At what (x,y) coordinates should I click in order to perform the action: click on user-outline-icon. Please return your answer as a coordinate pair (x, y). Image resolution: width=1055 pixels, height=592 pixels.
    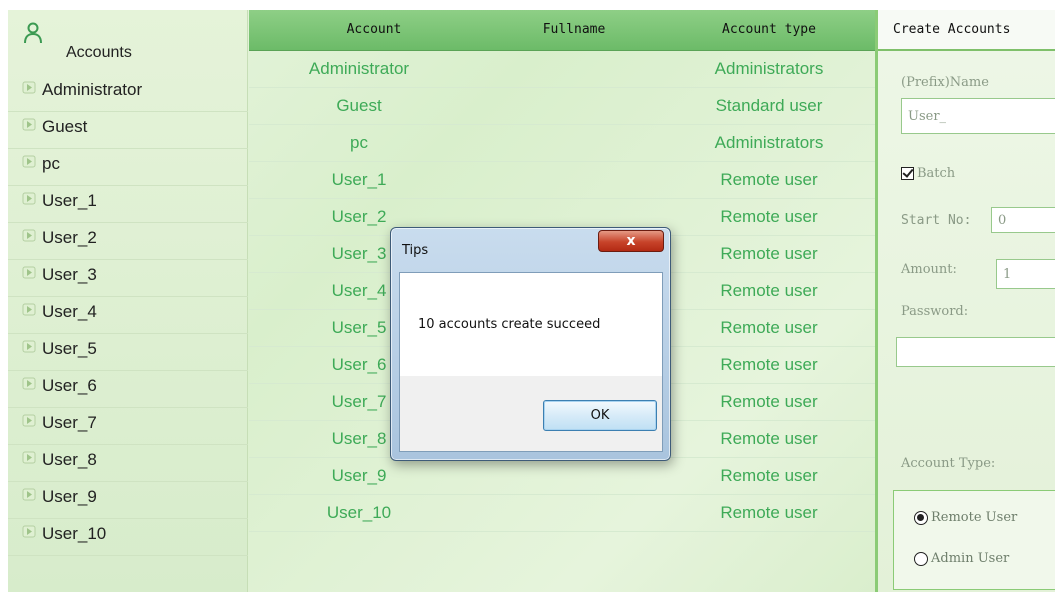
    Looking at the image, I should click on (33, 33).